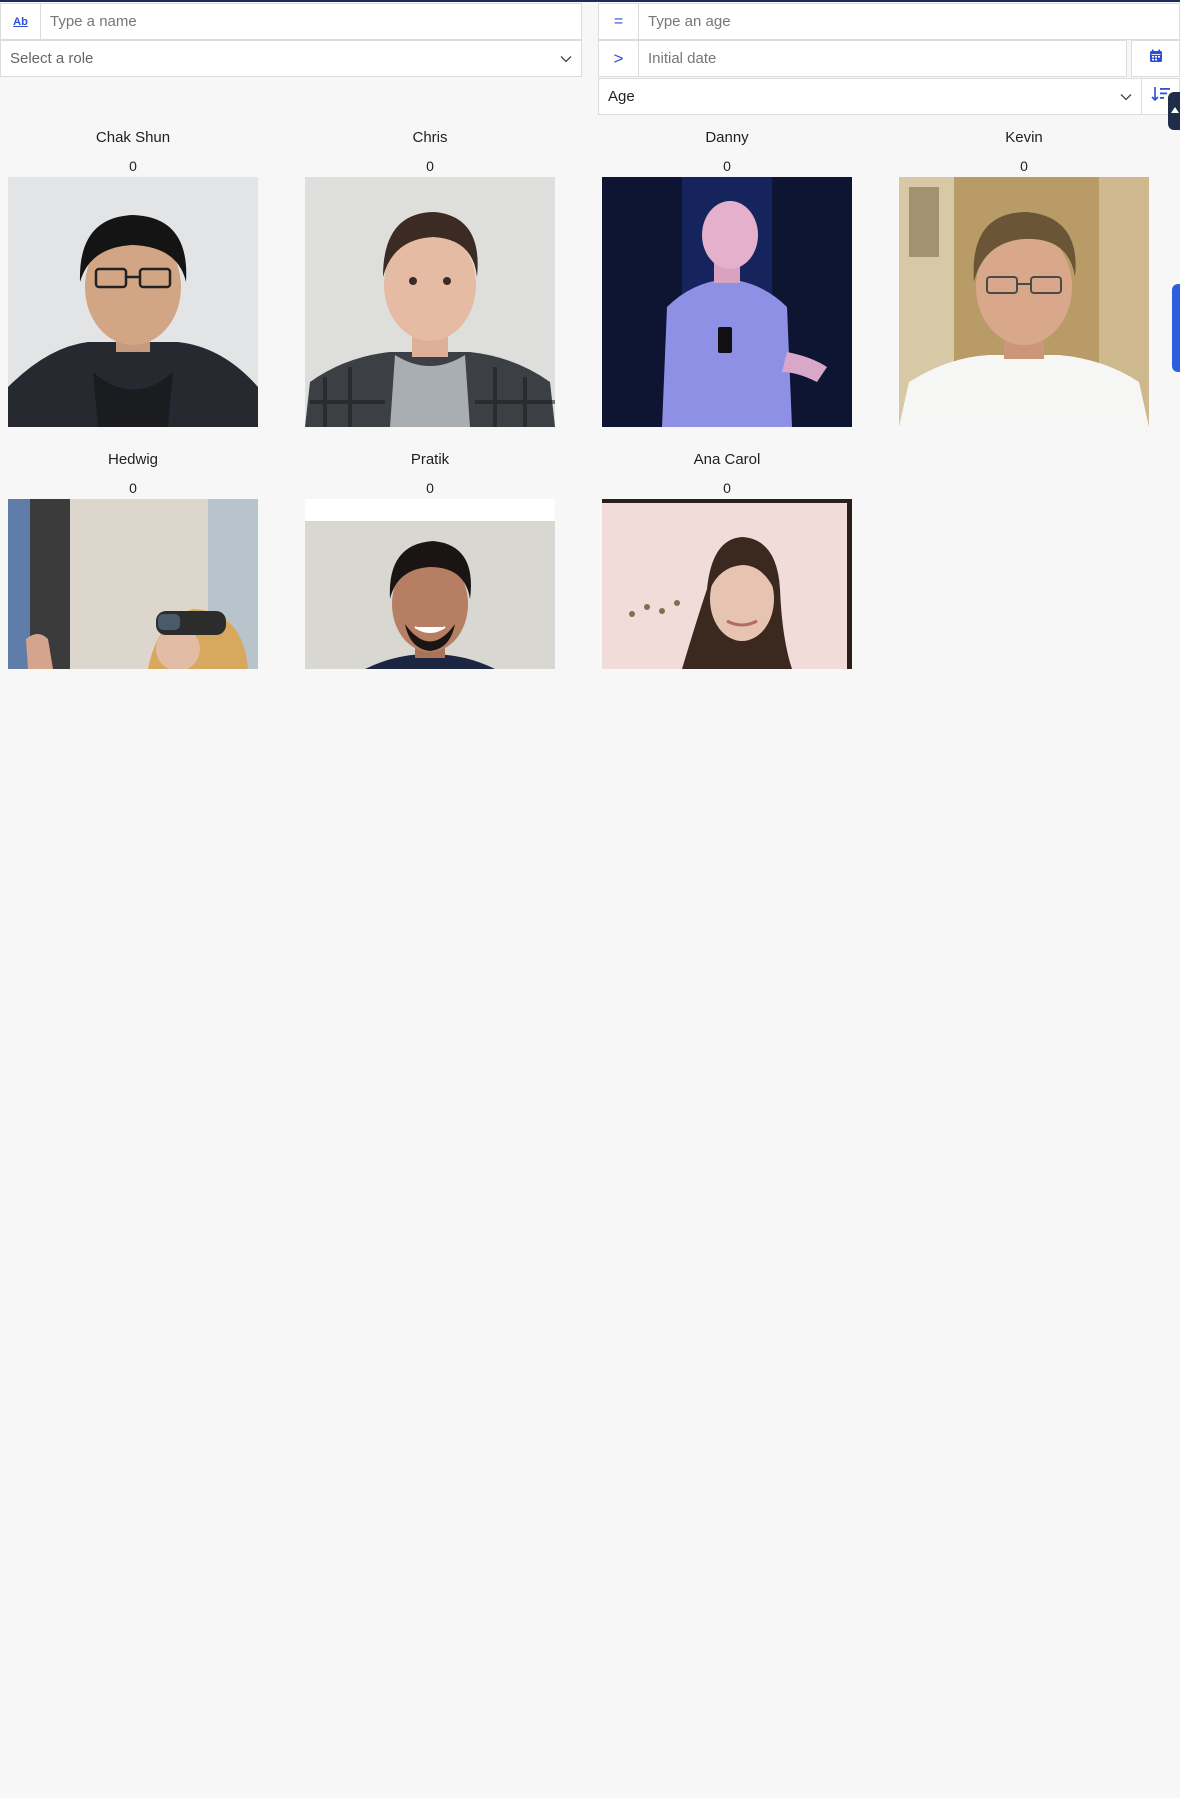 This screenshot has width=1180, height=1798. I want to click on person-name: Hedwig, so click(133, 459).